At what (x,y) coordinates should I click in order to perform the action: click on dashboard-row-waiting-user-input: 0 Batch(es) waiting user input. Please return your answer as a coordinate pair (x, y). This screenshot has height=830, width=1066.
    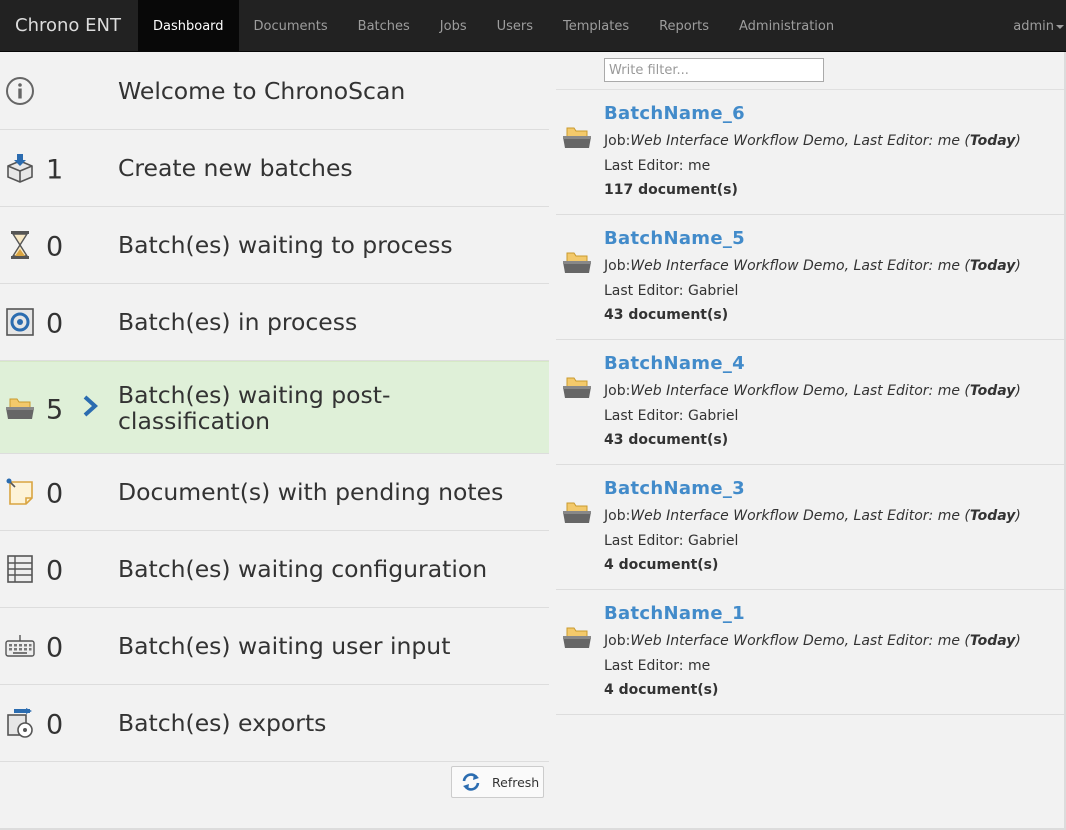
    Looking at the image, I should click on (274, 646).